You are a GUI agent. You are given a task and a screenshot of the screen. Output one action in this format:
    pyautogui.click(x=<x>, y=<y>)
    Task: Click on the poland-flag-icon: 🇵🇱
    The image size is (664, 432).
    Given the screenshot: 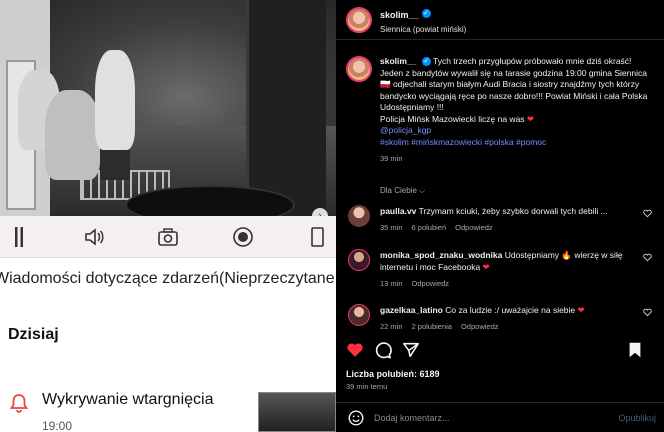 What is the action you would take?
    pyautogui.click(x=385, y=84)
    